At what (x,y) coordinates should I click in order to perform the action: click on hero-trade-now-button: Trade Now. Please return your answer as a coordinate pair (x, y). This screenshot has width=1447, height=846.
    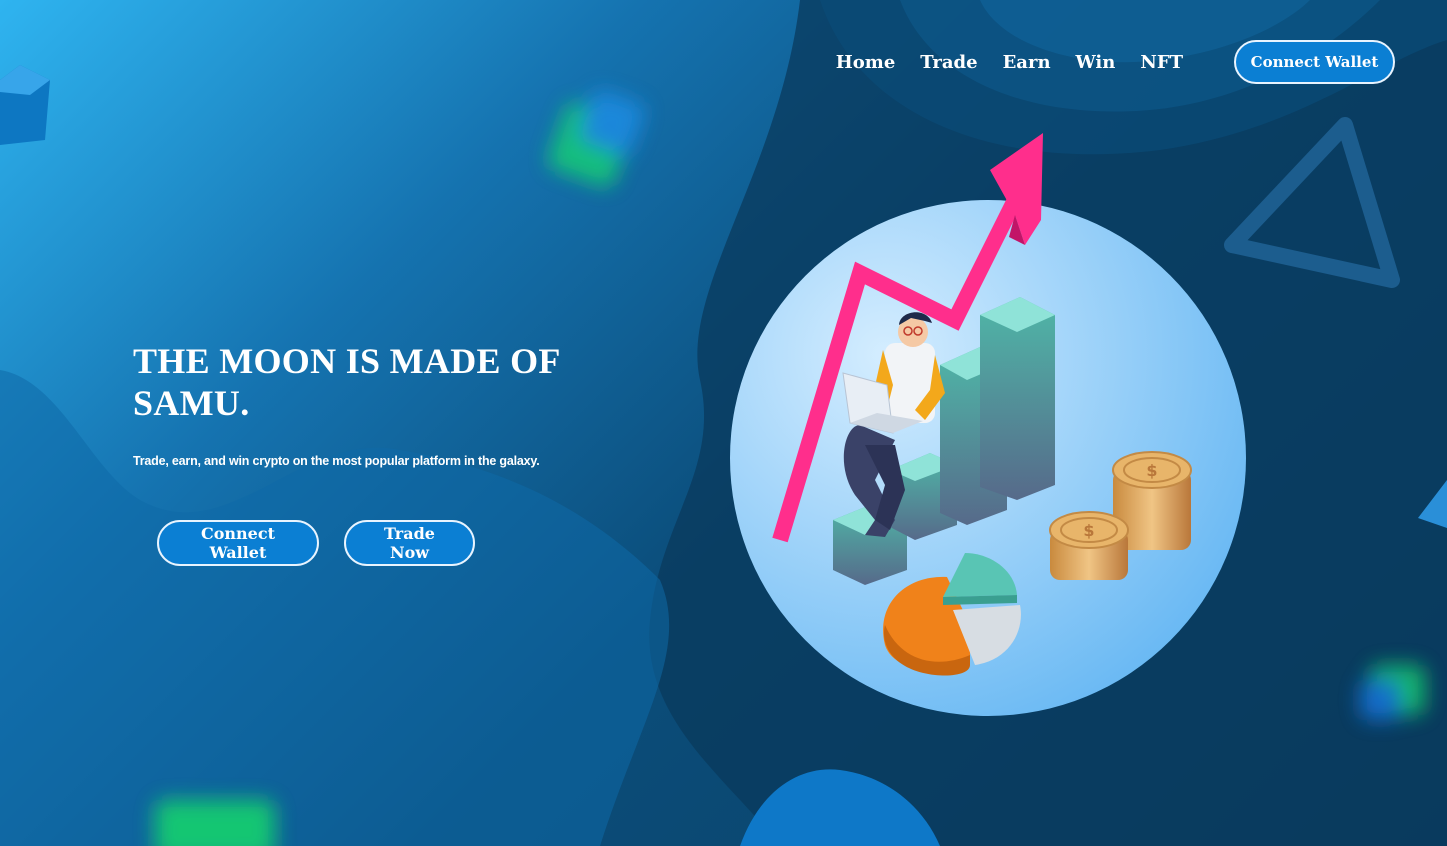
    Looking at the image, I should click on (409, 543).